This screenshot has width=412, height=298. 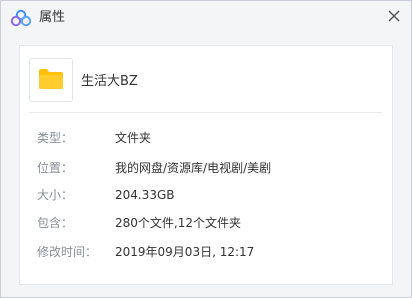 I want to click on property-row-size: 大小： 204.33GB, so click(x=206, y=195).